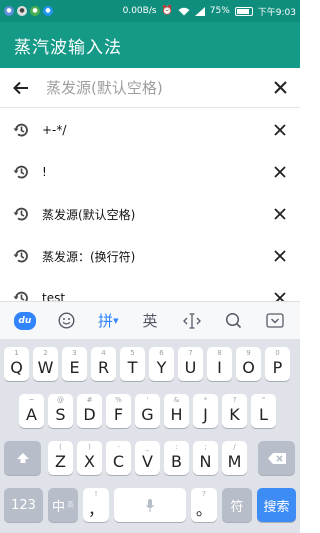 The height and width of the screenshot is (533, 320). I want to click on clear-search-button, so click(280, 88).